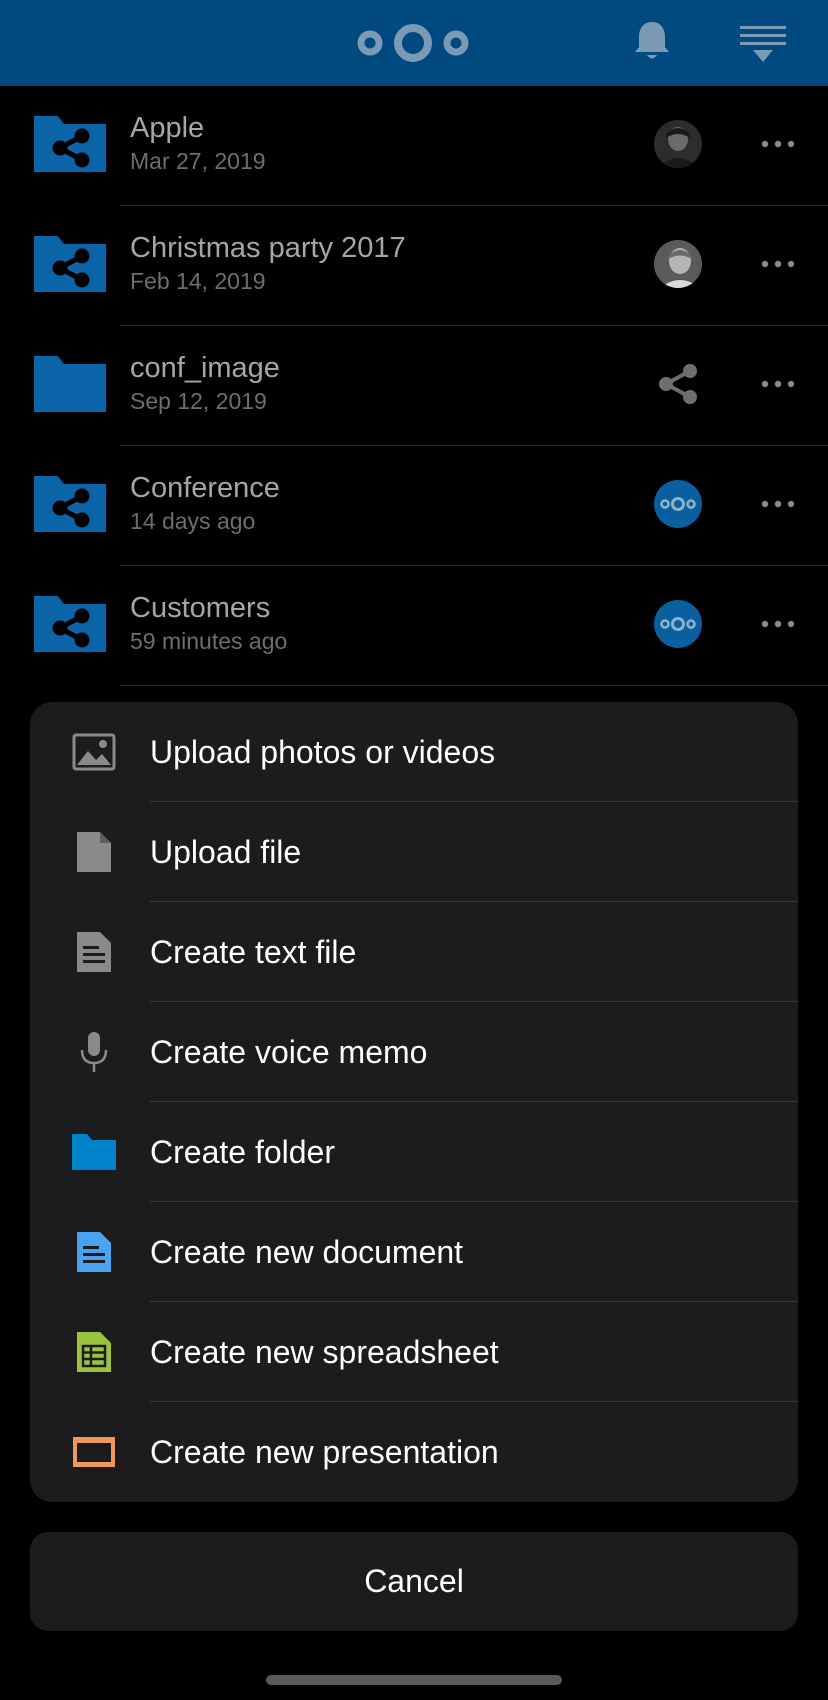 The image size is (828, 1700). What do you see at coordinates (94, 1352) in the screenshot?
I see `spreadsheet-icon` at bounding box center [94, 1352].